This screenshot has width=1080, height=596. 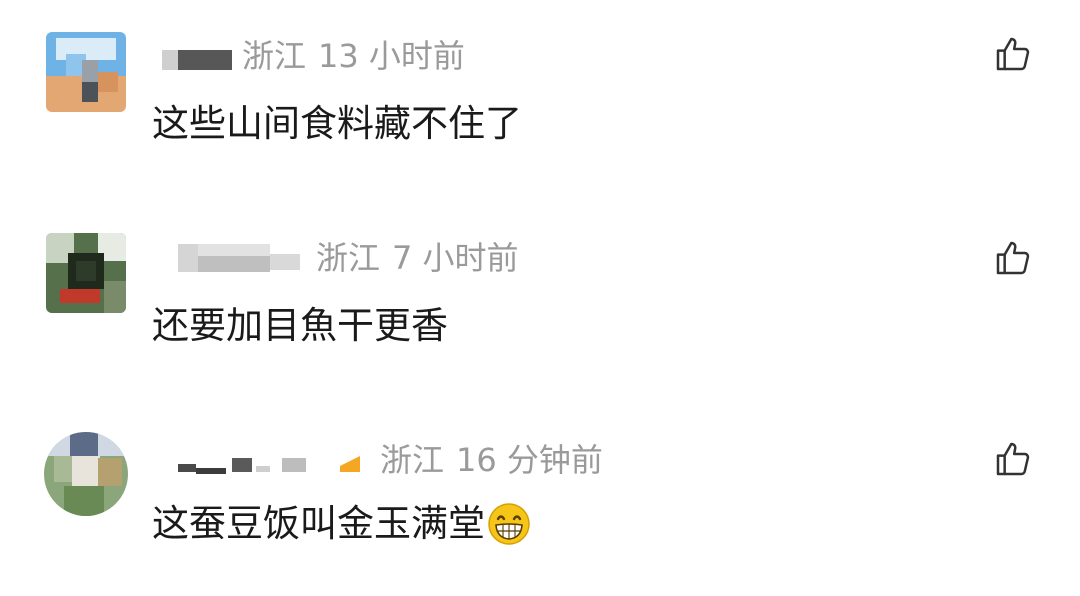 I want to click on comment-text-content: 还要加目魚干更香, so click(x=300, y=325).